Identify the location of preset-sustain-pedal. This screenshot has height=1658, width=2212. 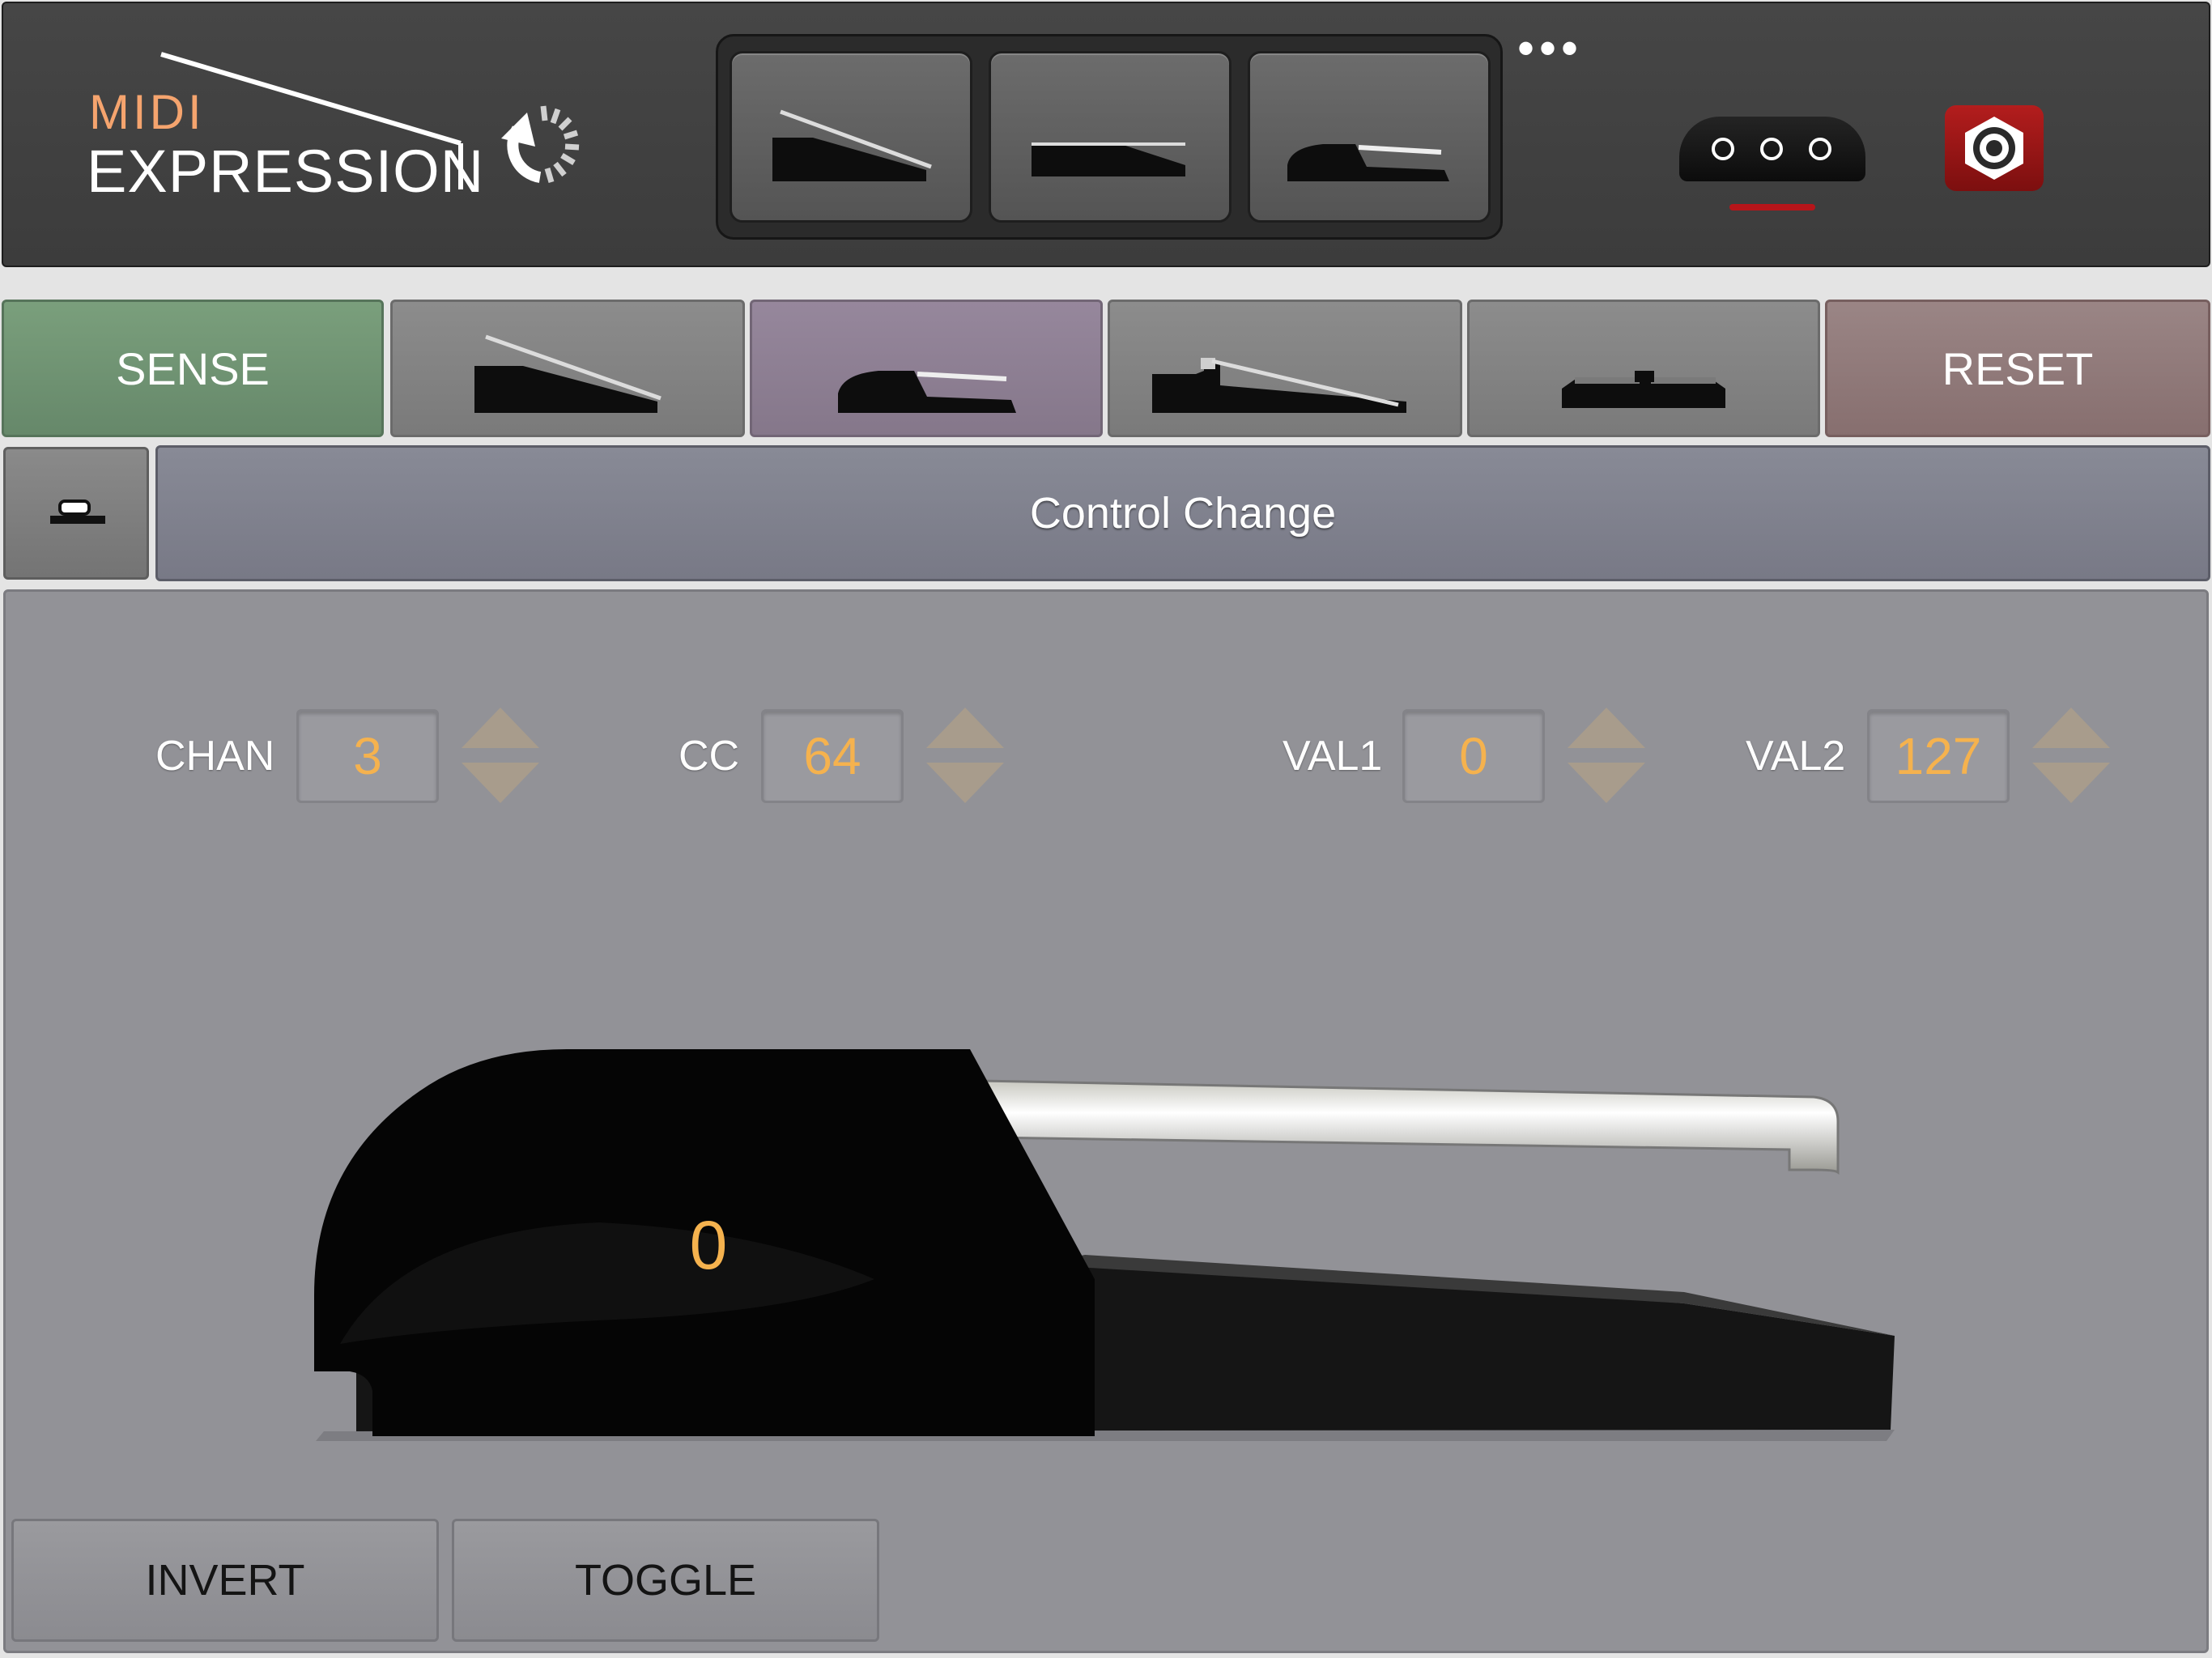
(1370, 137).